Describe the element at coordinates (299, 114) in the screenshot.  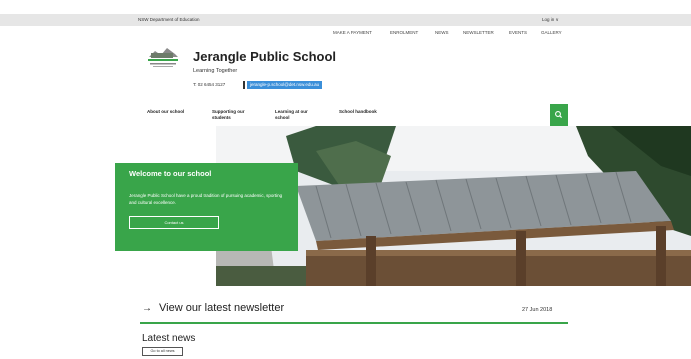
I see `nav-learning-at-our-school: Learning at our school` at that location.